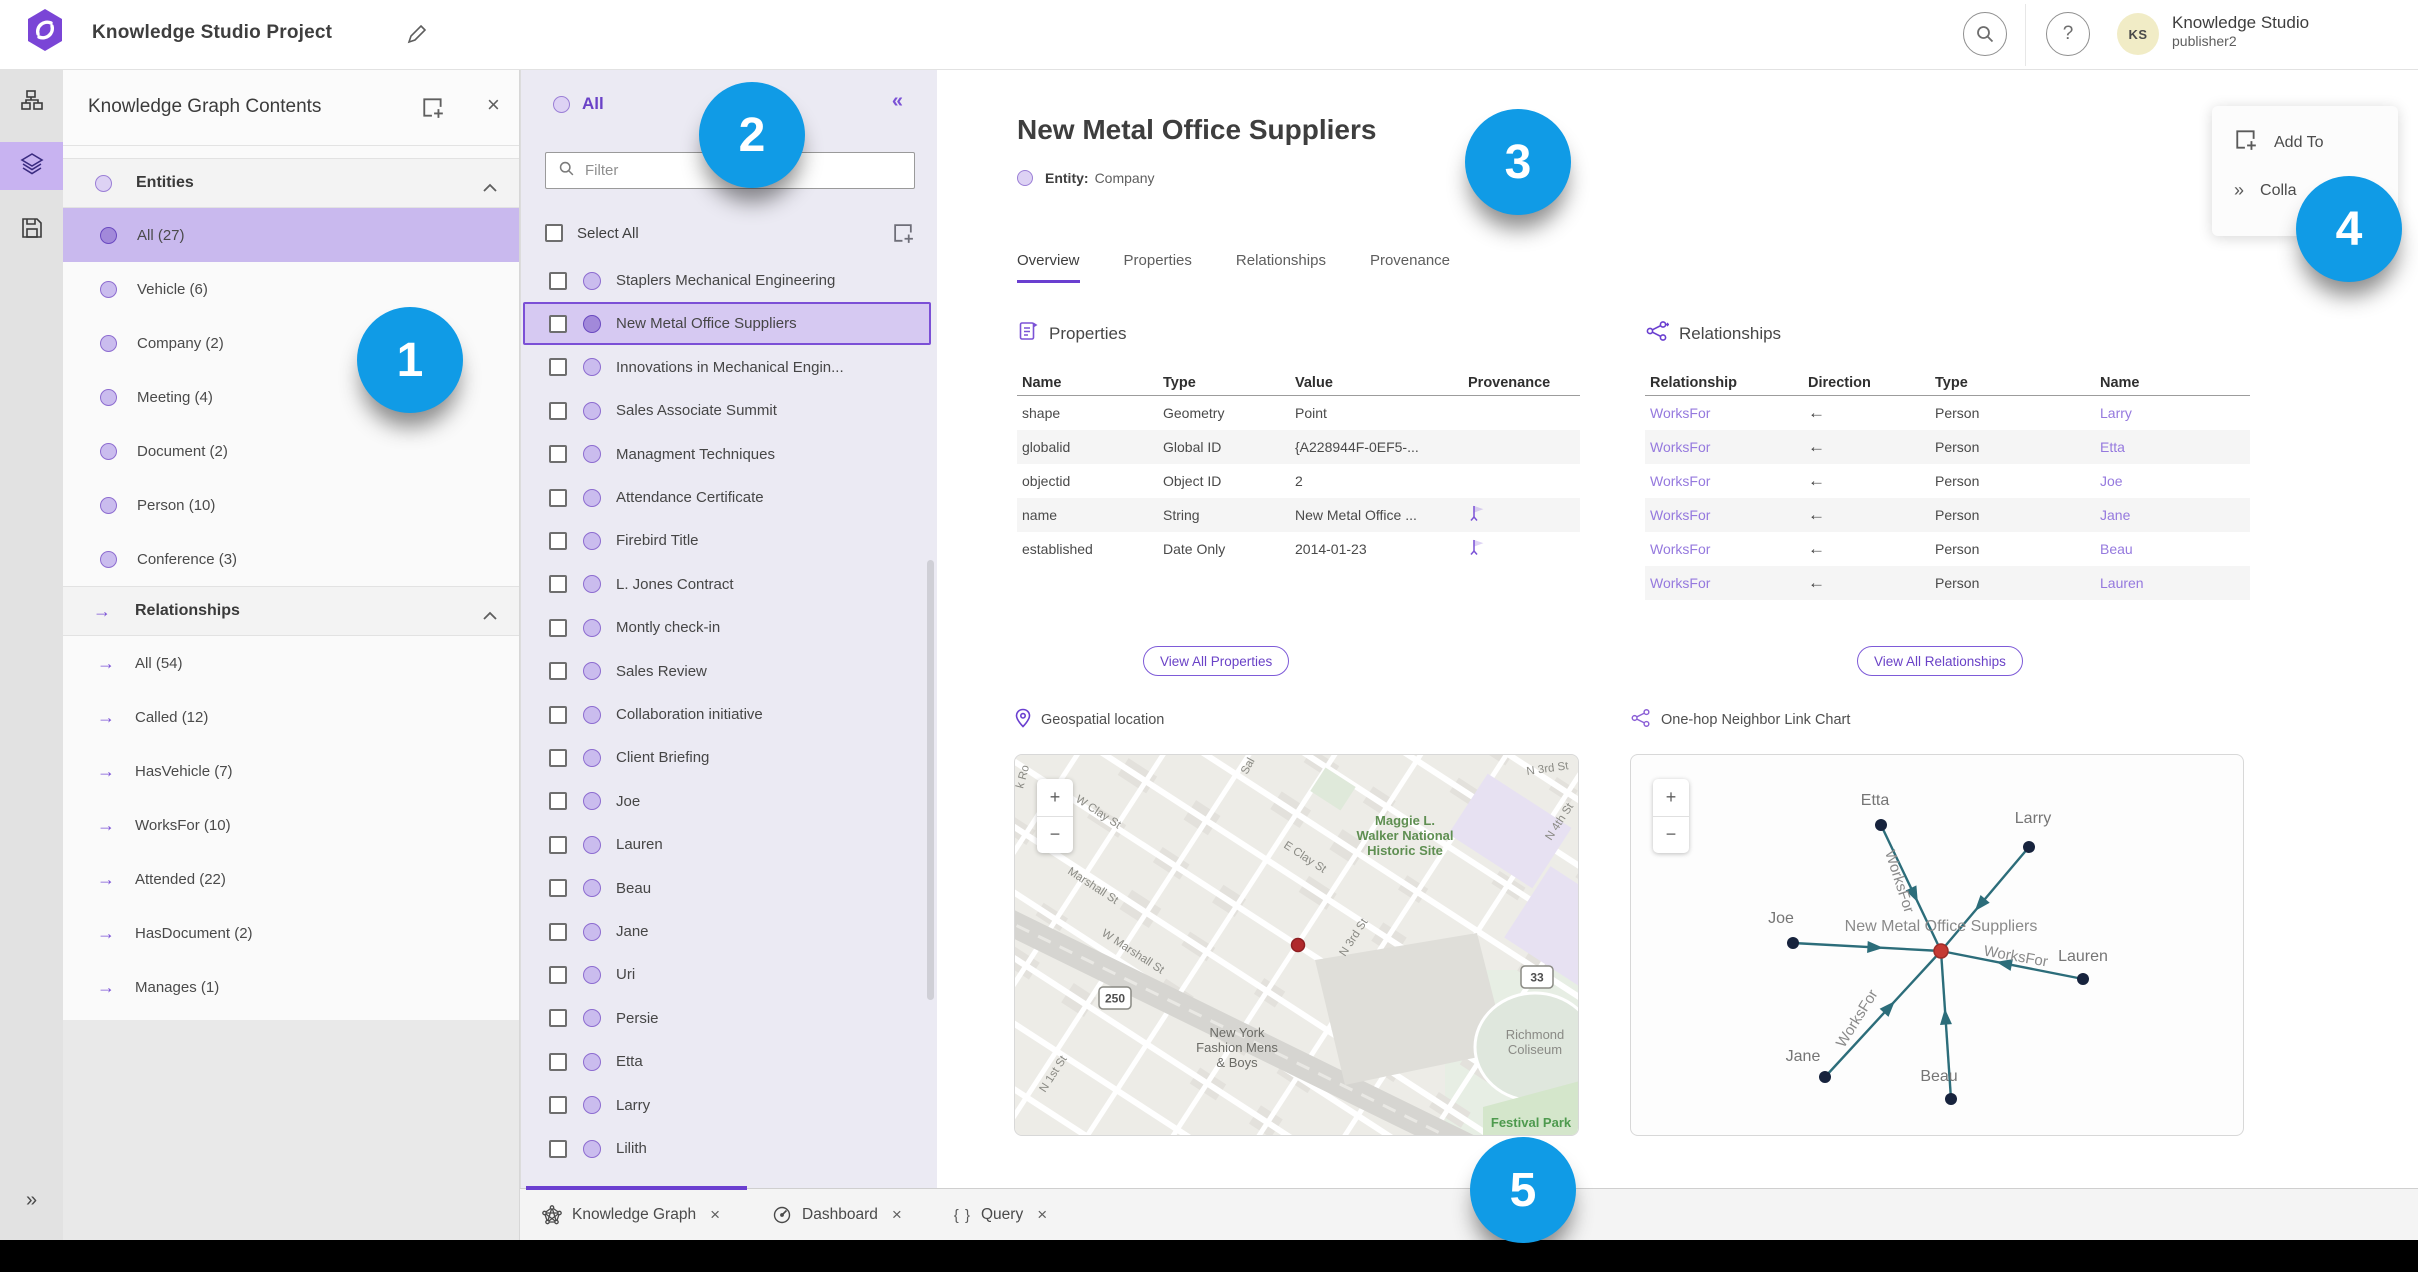 The image size is (2418, 1272). Describe the element at coordinates (45, 32) in the screenshot. I see `app-logo-icon` at that location.